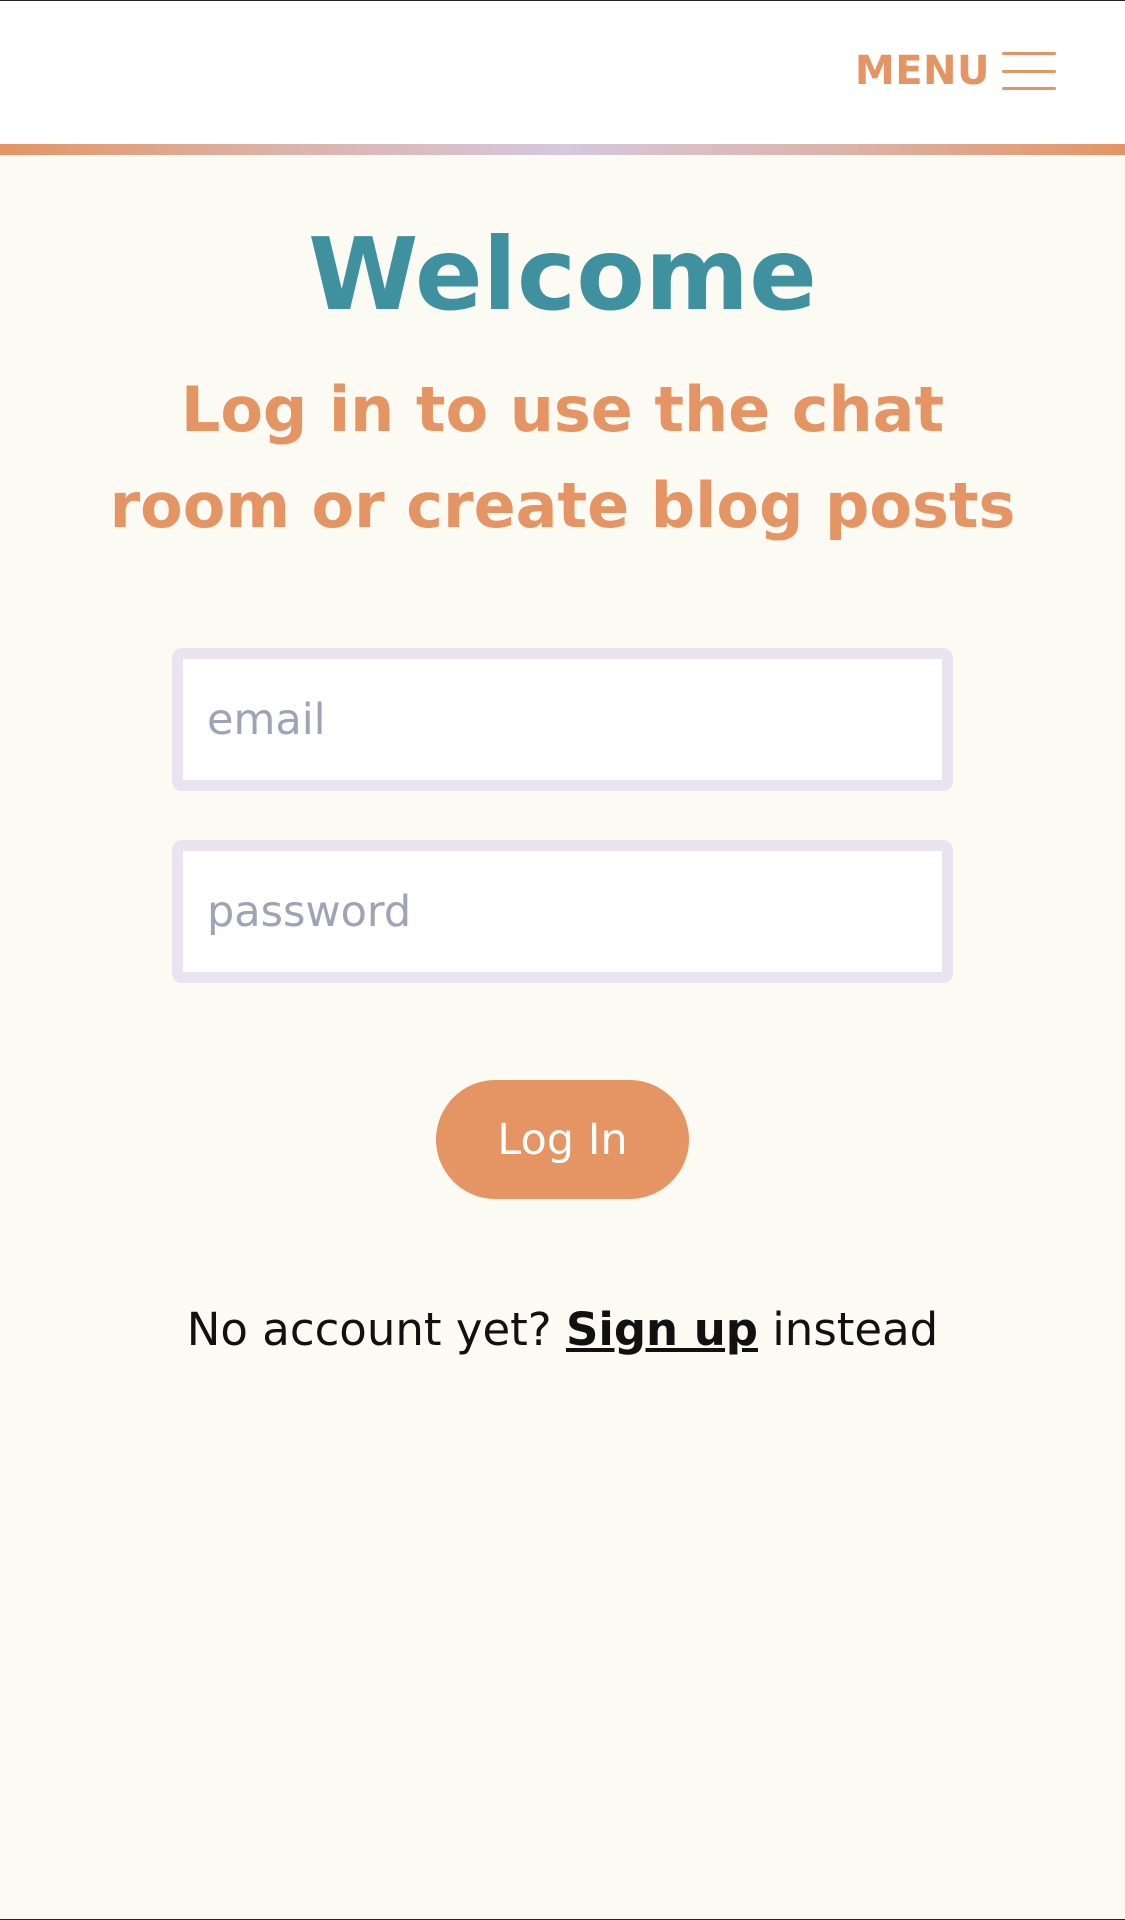 This screenshot has width=1125, height=1920. Describe the element at coordinates (562, 719) in the screenshot. I see `email-field` at that location.